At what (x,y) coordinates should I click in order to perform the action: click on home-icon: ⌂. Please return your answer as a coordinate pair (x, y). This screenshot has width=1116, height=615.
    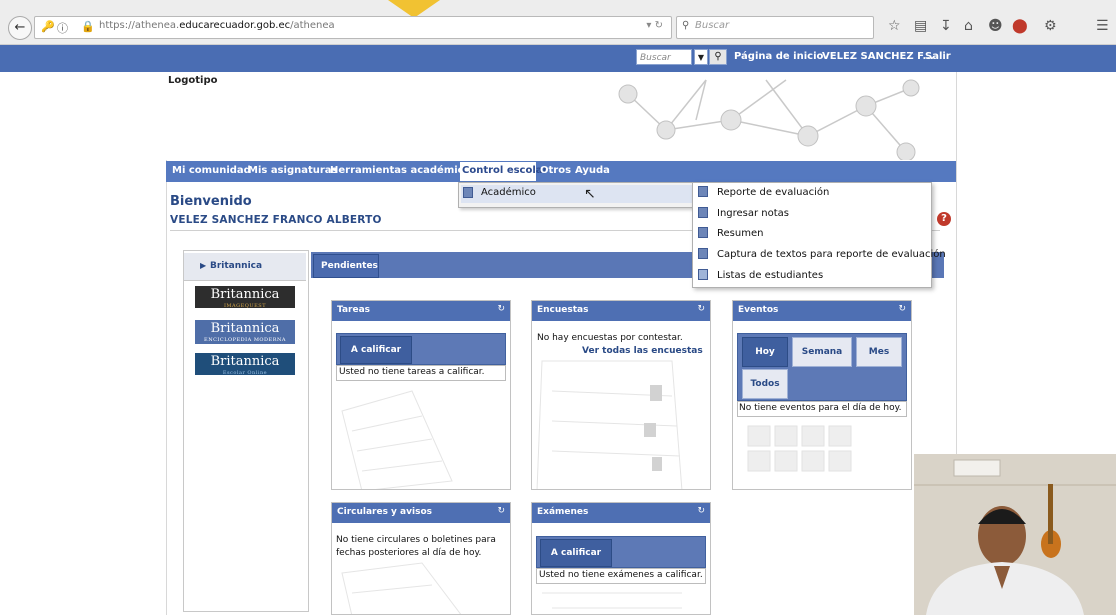
    Looking at the image, I should click on (968, 26).